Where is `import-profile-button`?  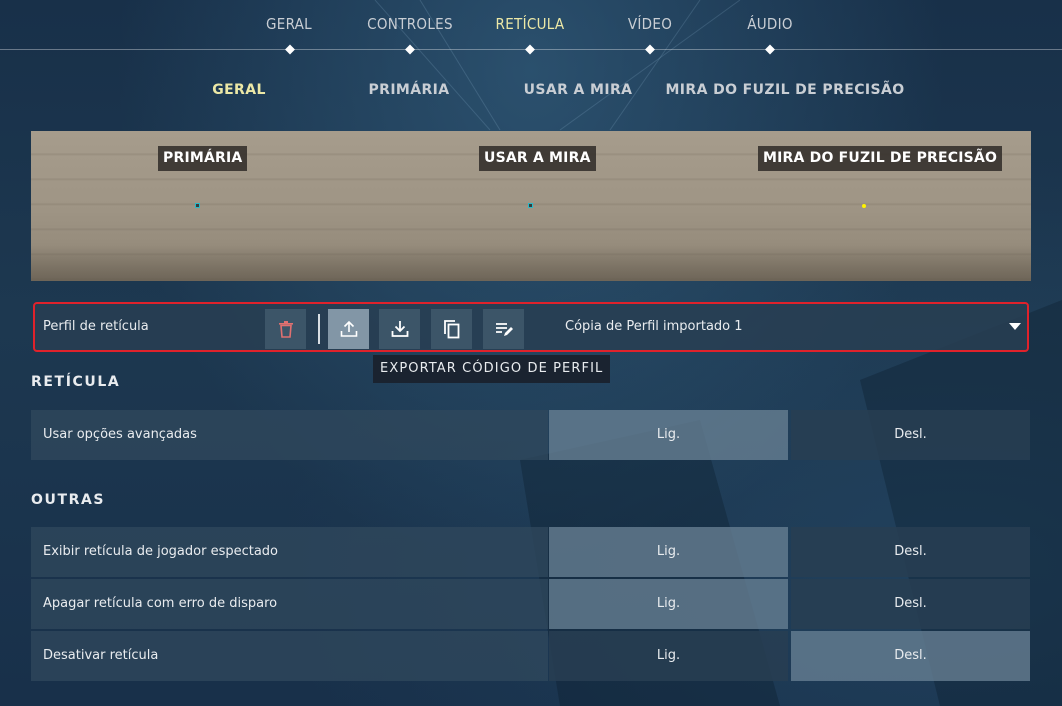 import-profile-button is located at coordinates (399, 329).